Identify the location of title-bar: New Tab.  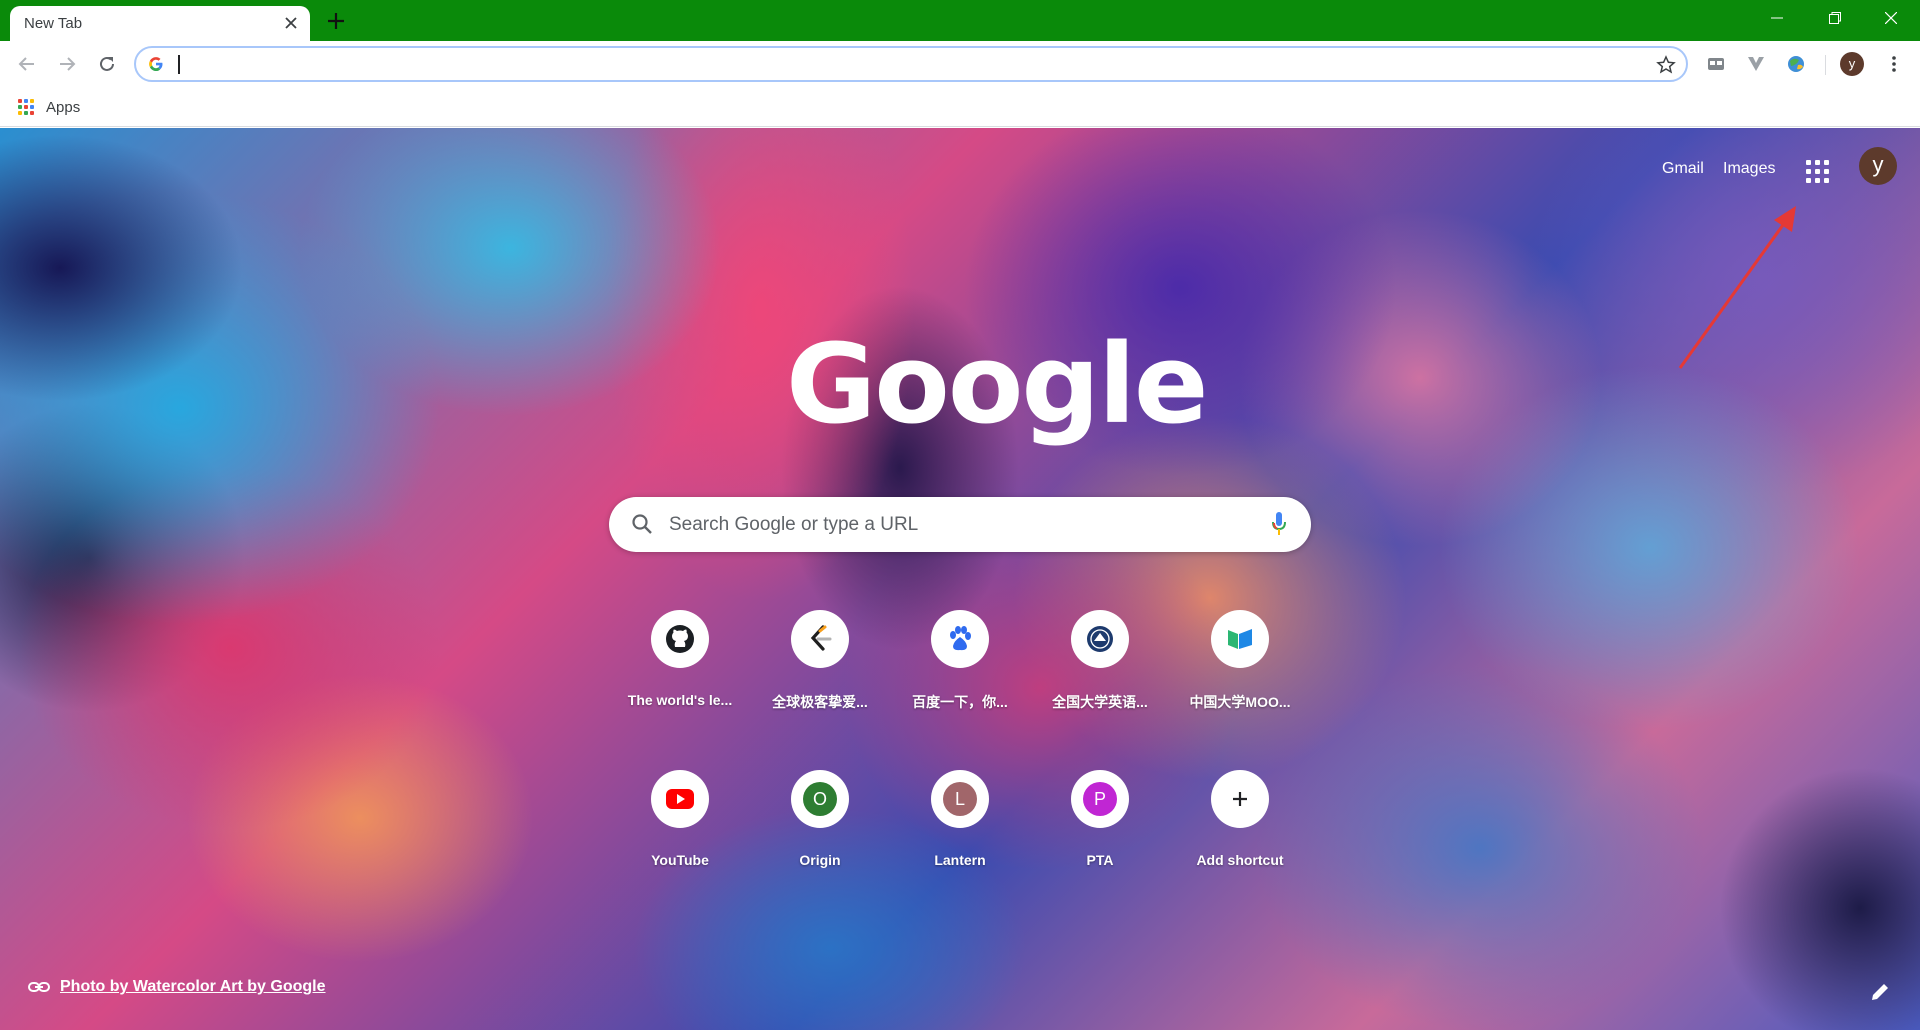
(960, 20).